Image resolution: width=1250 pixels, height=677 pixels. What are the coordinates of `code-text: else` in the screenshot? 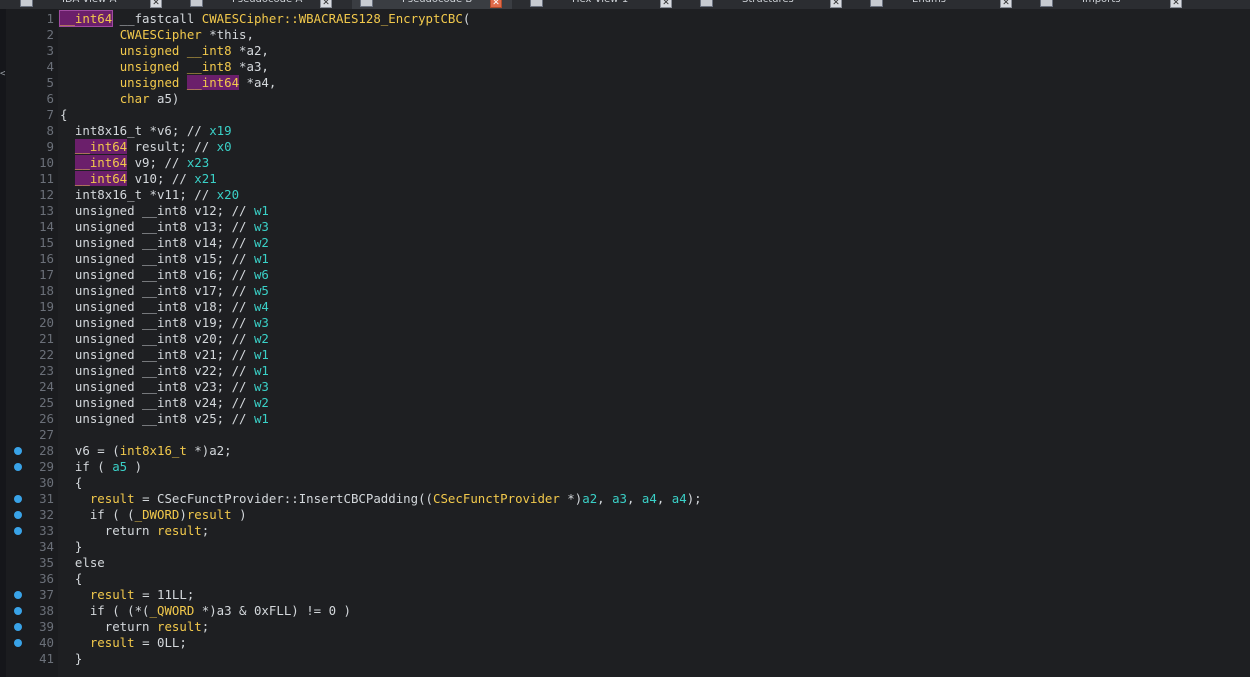 It's located at (82, 563).